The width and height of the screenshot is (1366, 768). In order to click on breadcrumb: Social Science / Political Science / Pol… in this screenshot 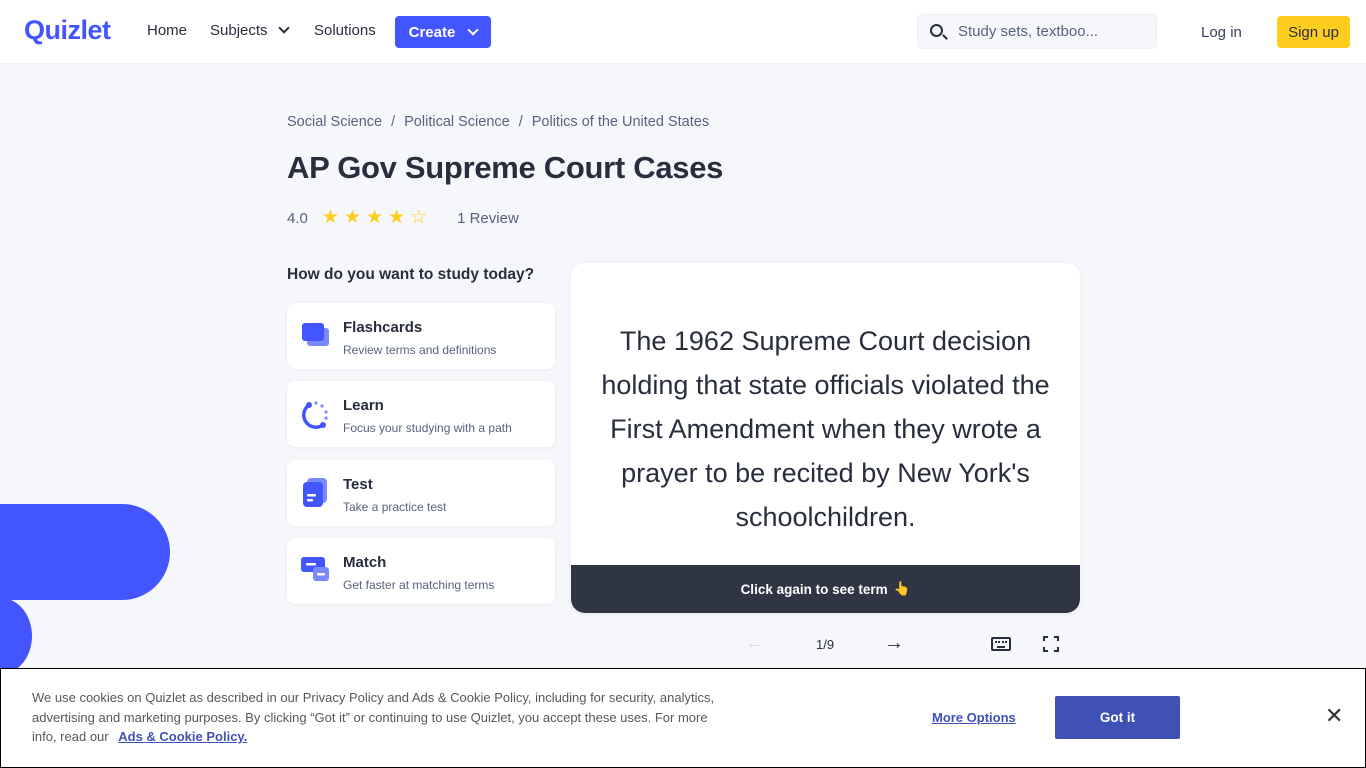, I will do `click(498, 122)`.